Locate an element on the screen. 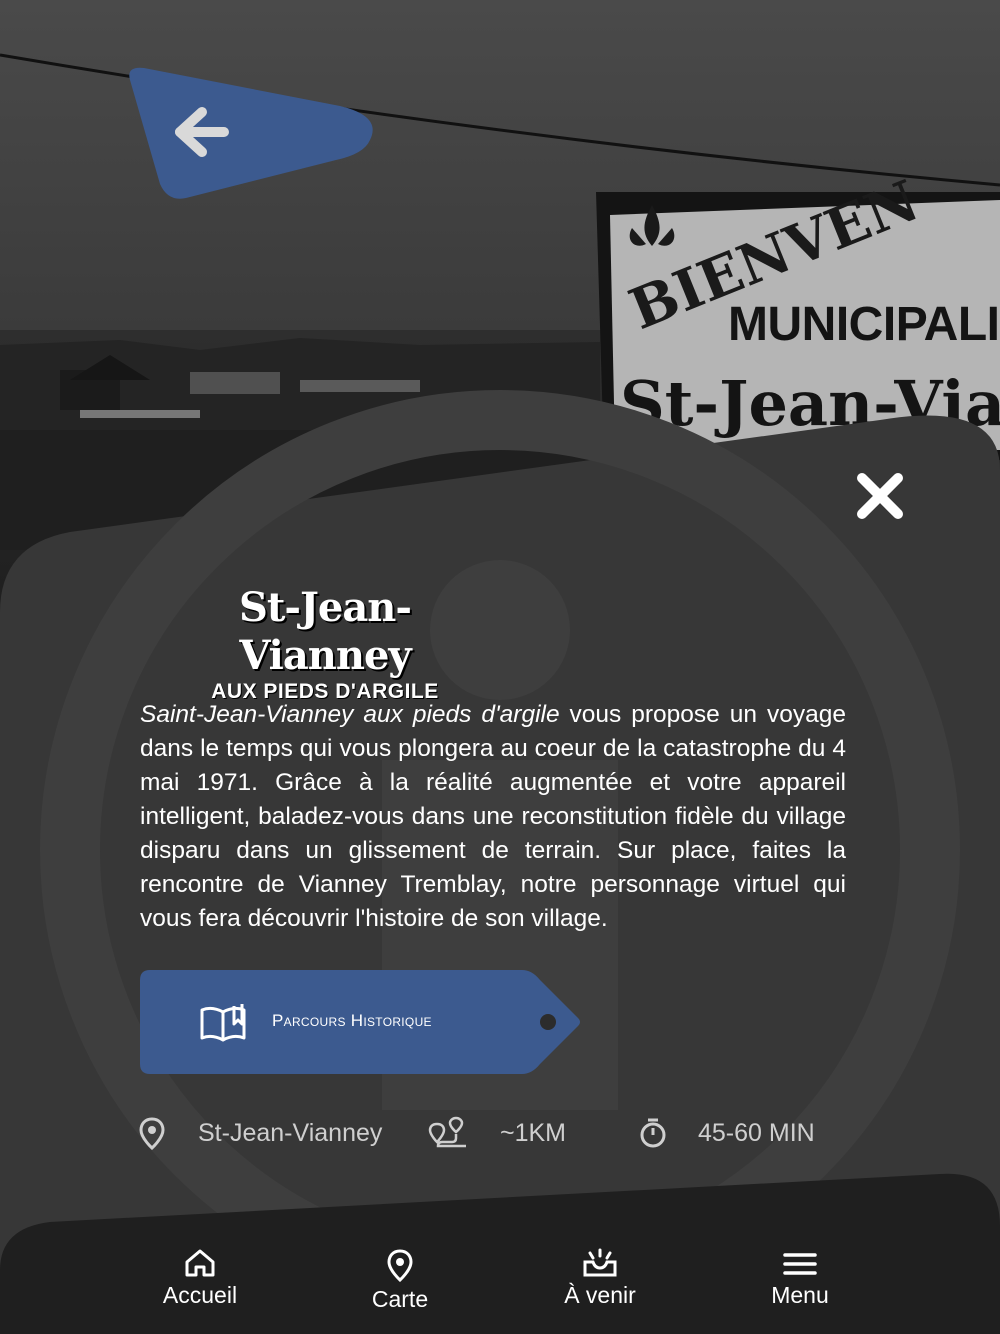 Image resolution: width=1000 pixels, height=1334 pixels. meta-duration: 45-60 MIN is located at coordinates (726, 1133).